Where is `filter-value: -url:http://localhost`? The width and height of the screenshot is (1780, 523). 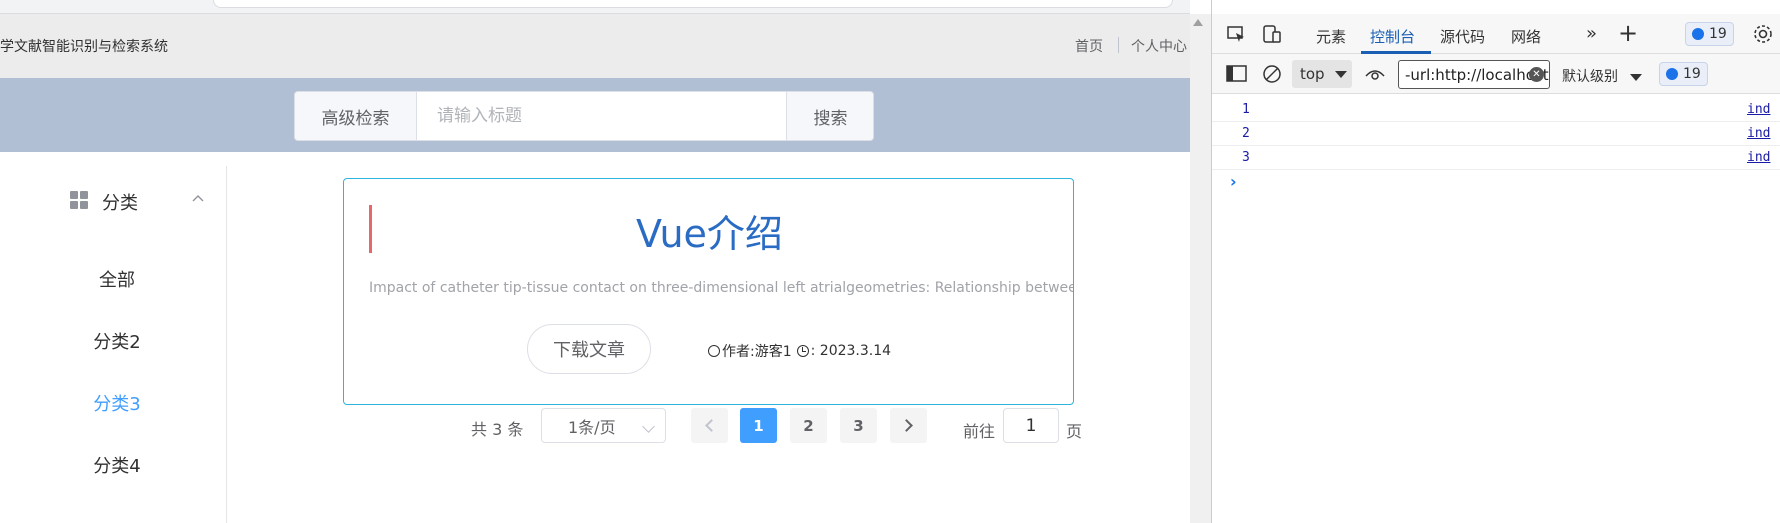 filter-value: -url:http://localhost is located at coordinates (1477, 74).